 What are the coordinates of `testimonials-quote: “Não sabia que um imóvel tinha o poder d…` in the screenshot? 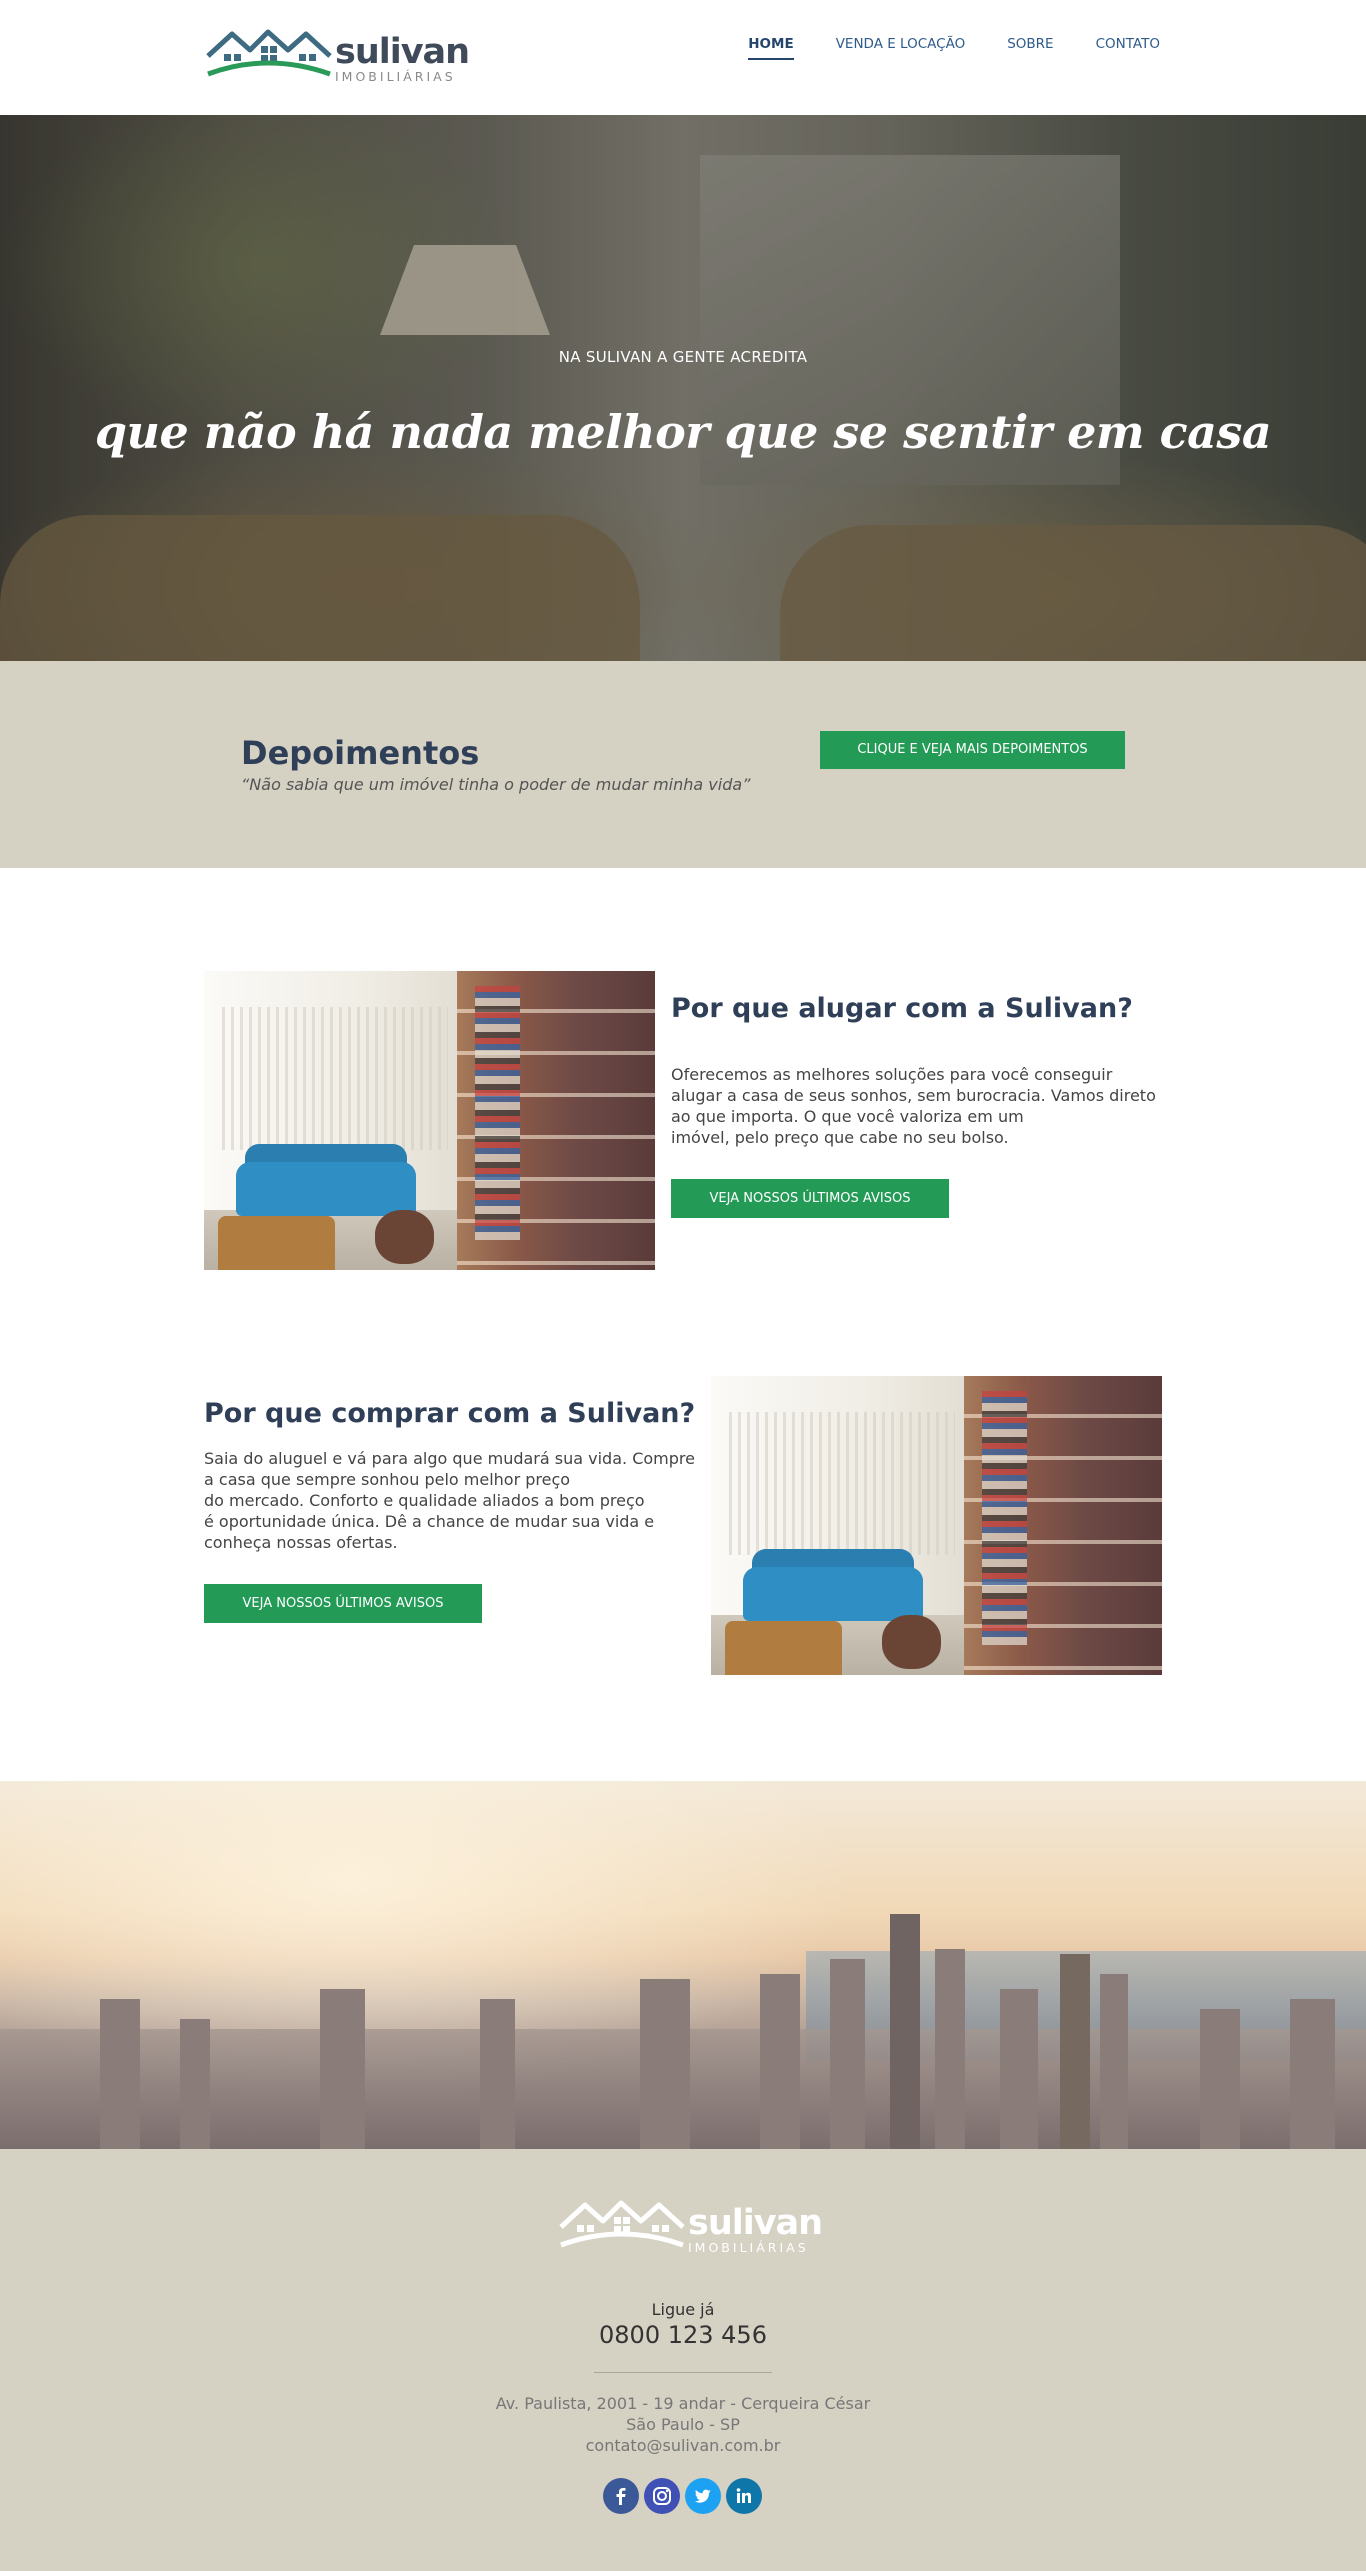 It's located at (496, 784).